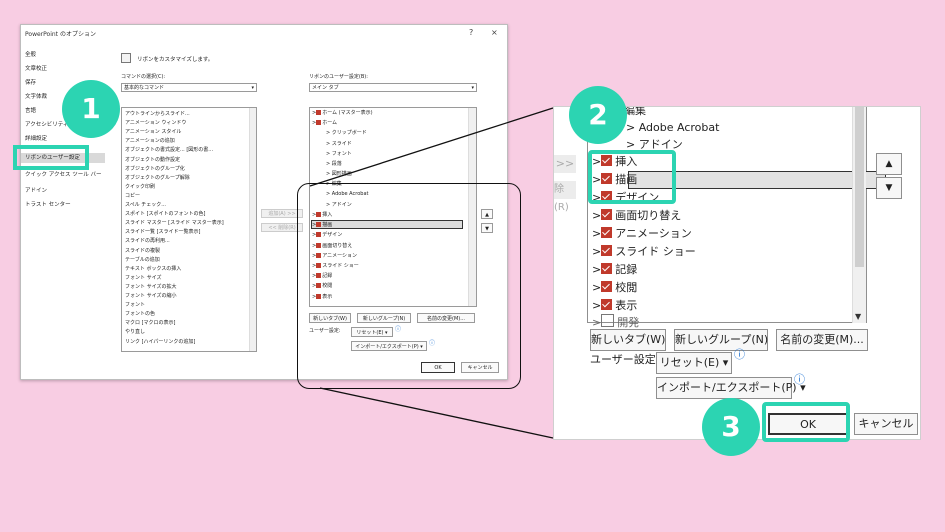 This screenshot has height=532, width=945. I want to click on tab-item-record: > 記録, so click(614, 270).